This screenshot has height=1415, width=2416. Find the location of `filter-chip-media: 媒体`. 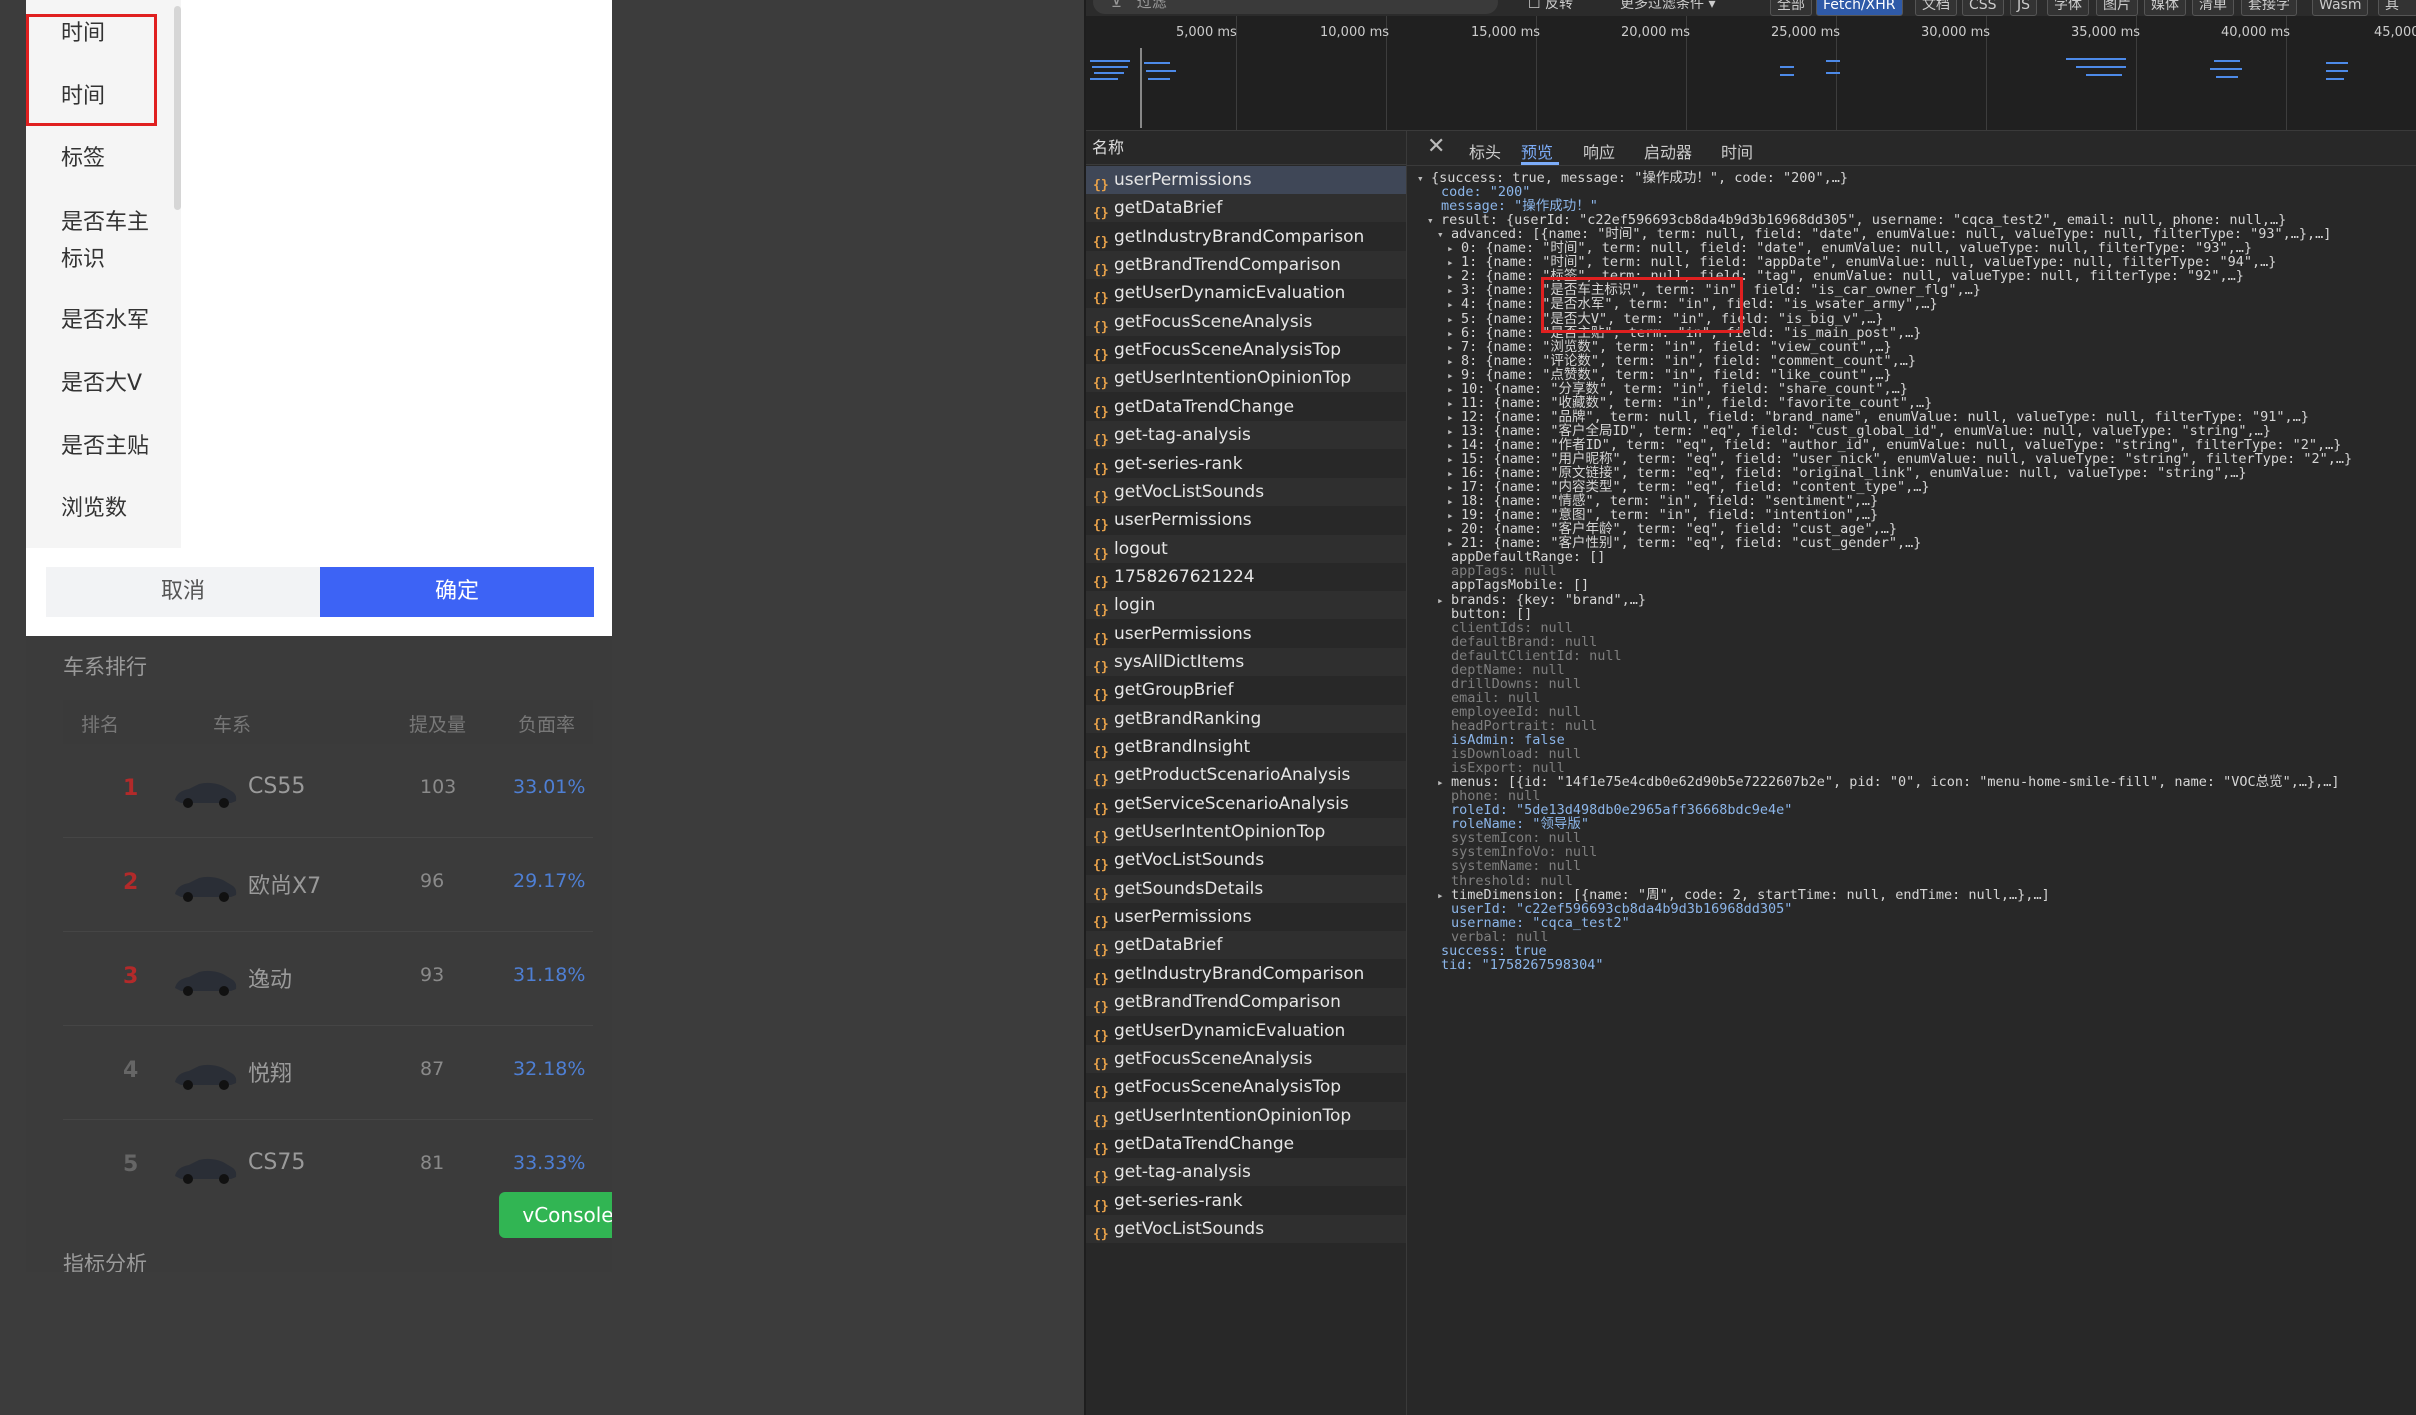

filter-chip-media: 媒体 is located at coordinates (2165, 8).